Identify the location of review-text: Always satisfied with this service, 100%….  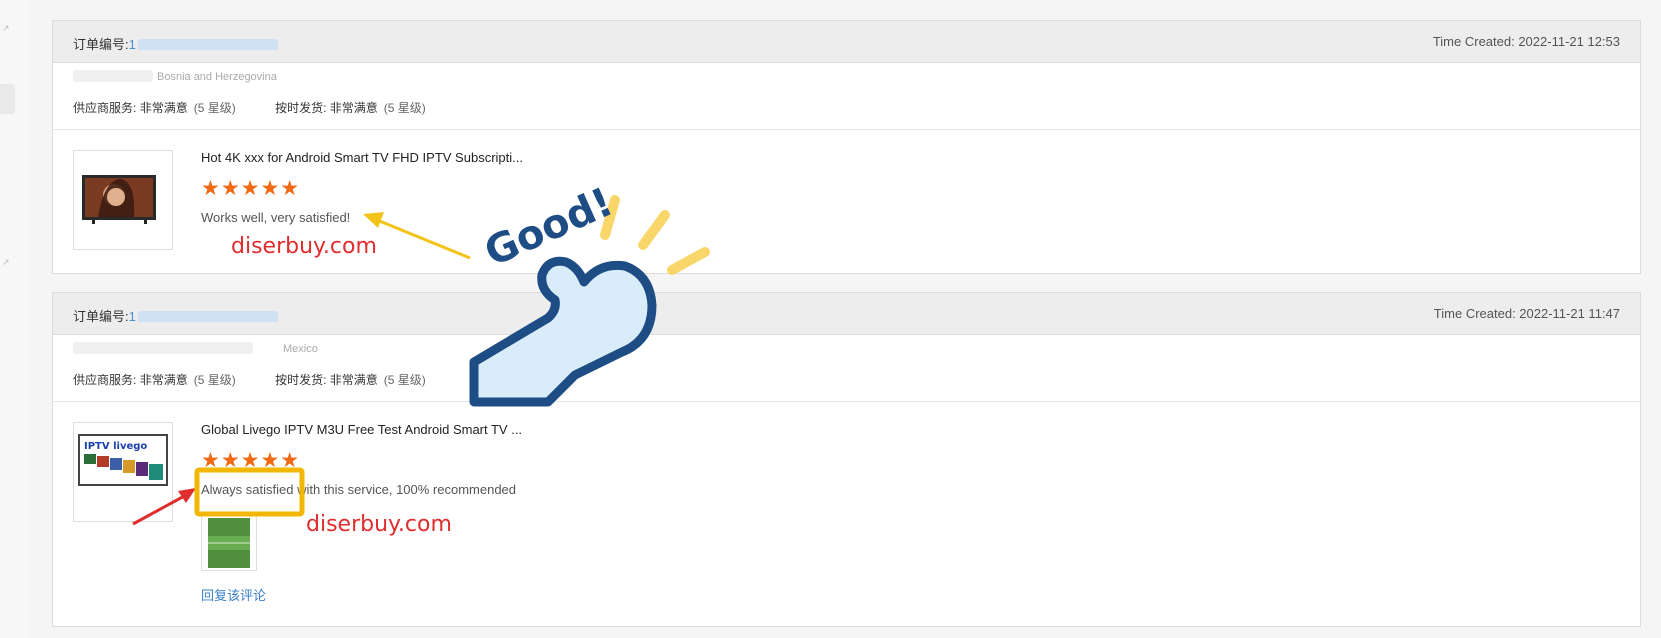
(359, 489).